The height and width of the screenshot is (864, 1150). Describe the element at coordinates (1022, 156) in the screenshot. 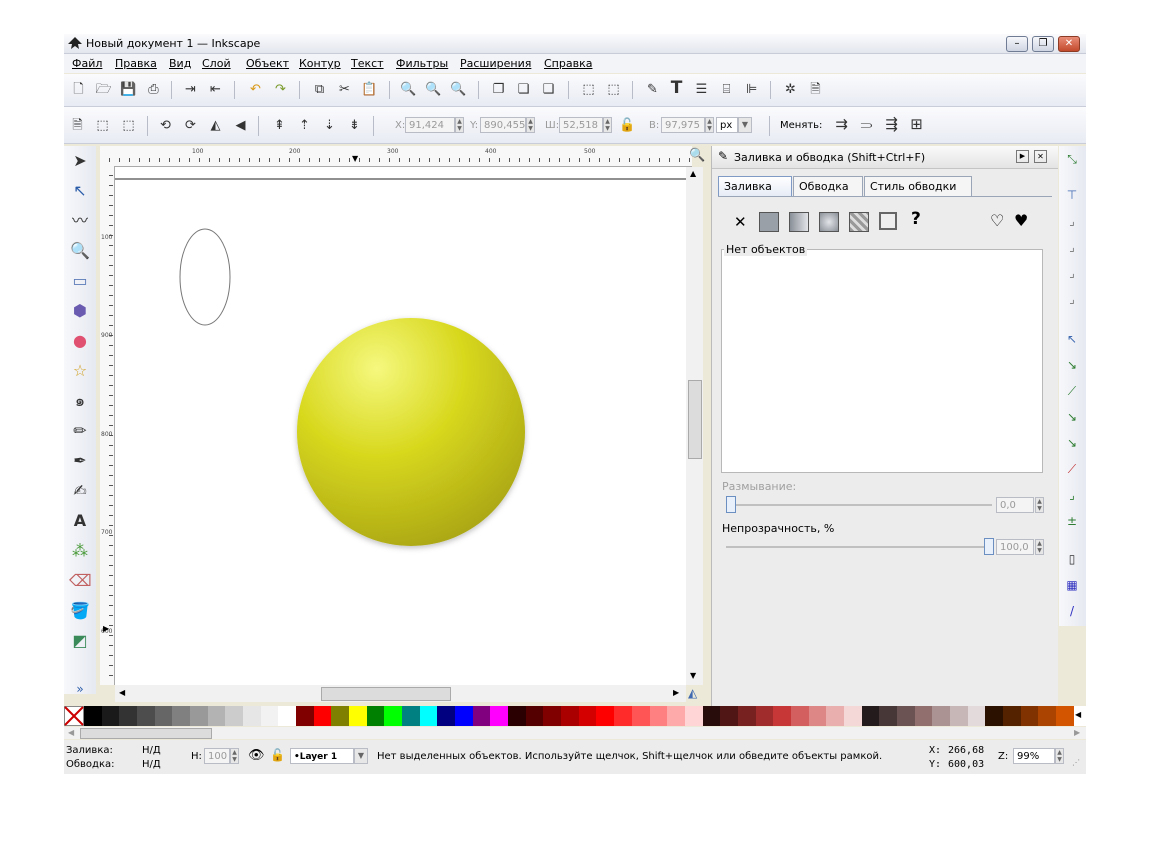

I see `dialog-collapse-icon: ▶` at that location.